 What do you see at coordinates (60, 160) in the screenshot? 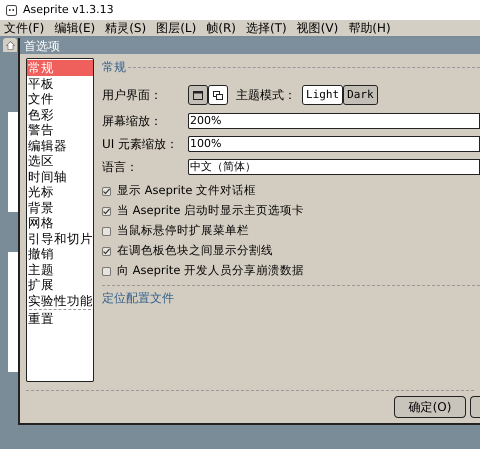
I see `section-item: 选区` at bounding box center [60, 160].